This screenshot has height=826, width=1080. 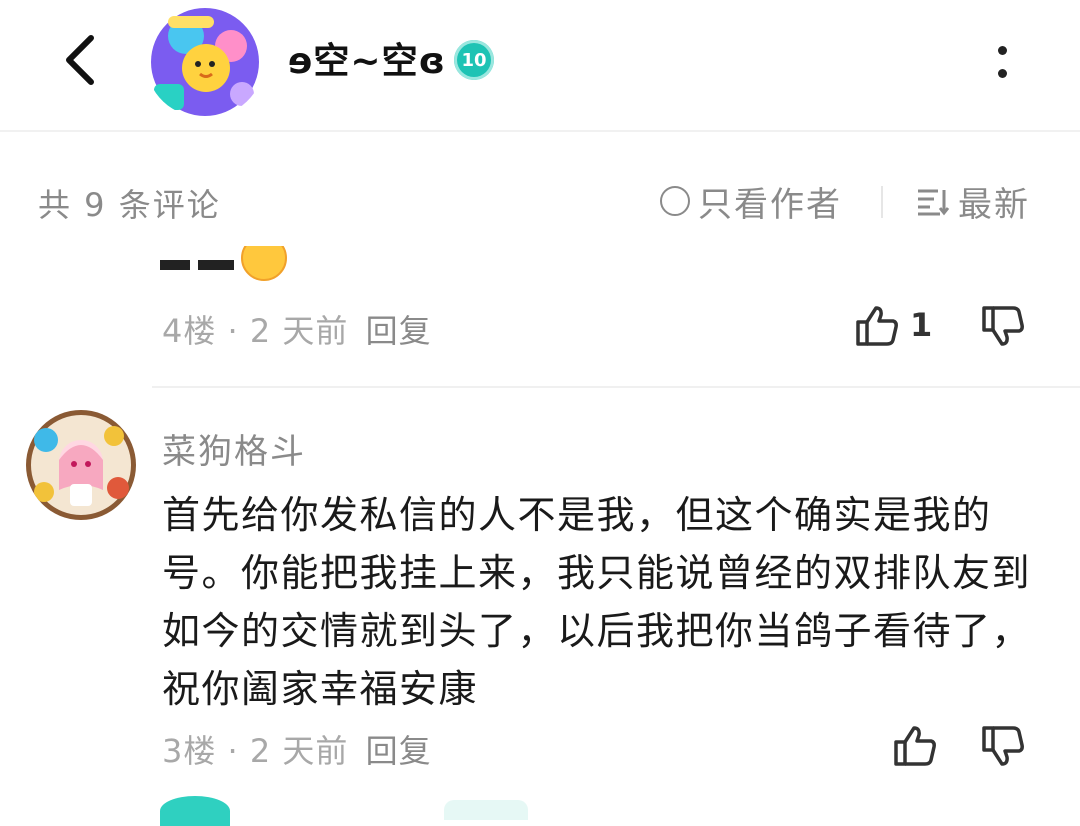 I want to click on radio-icon, so click(x=675, y=201).